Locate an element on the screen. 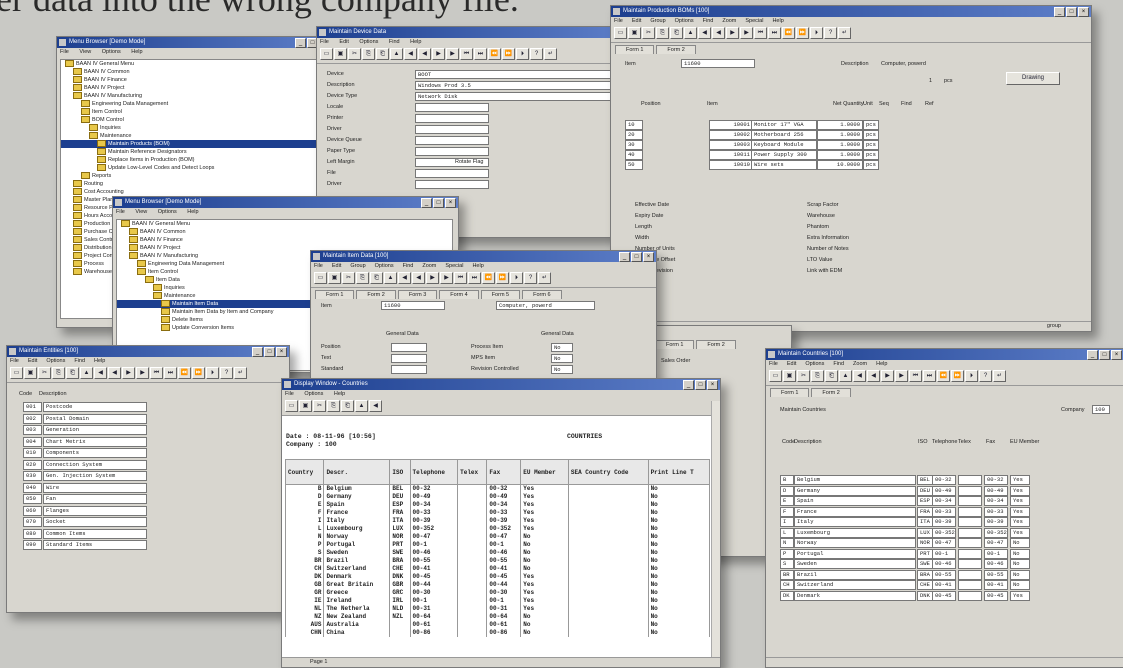 The image size is (1123, 668). tree-item: Maintain Products (BOM) is located at coordinates (192, 144).